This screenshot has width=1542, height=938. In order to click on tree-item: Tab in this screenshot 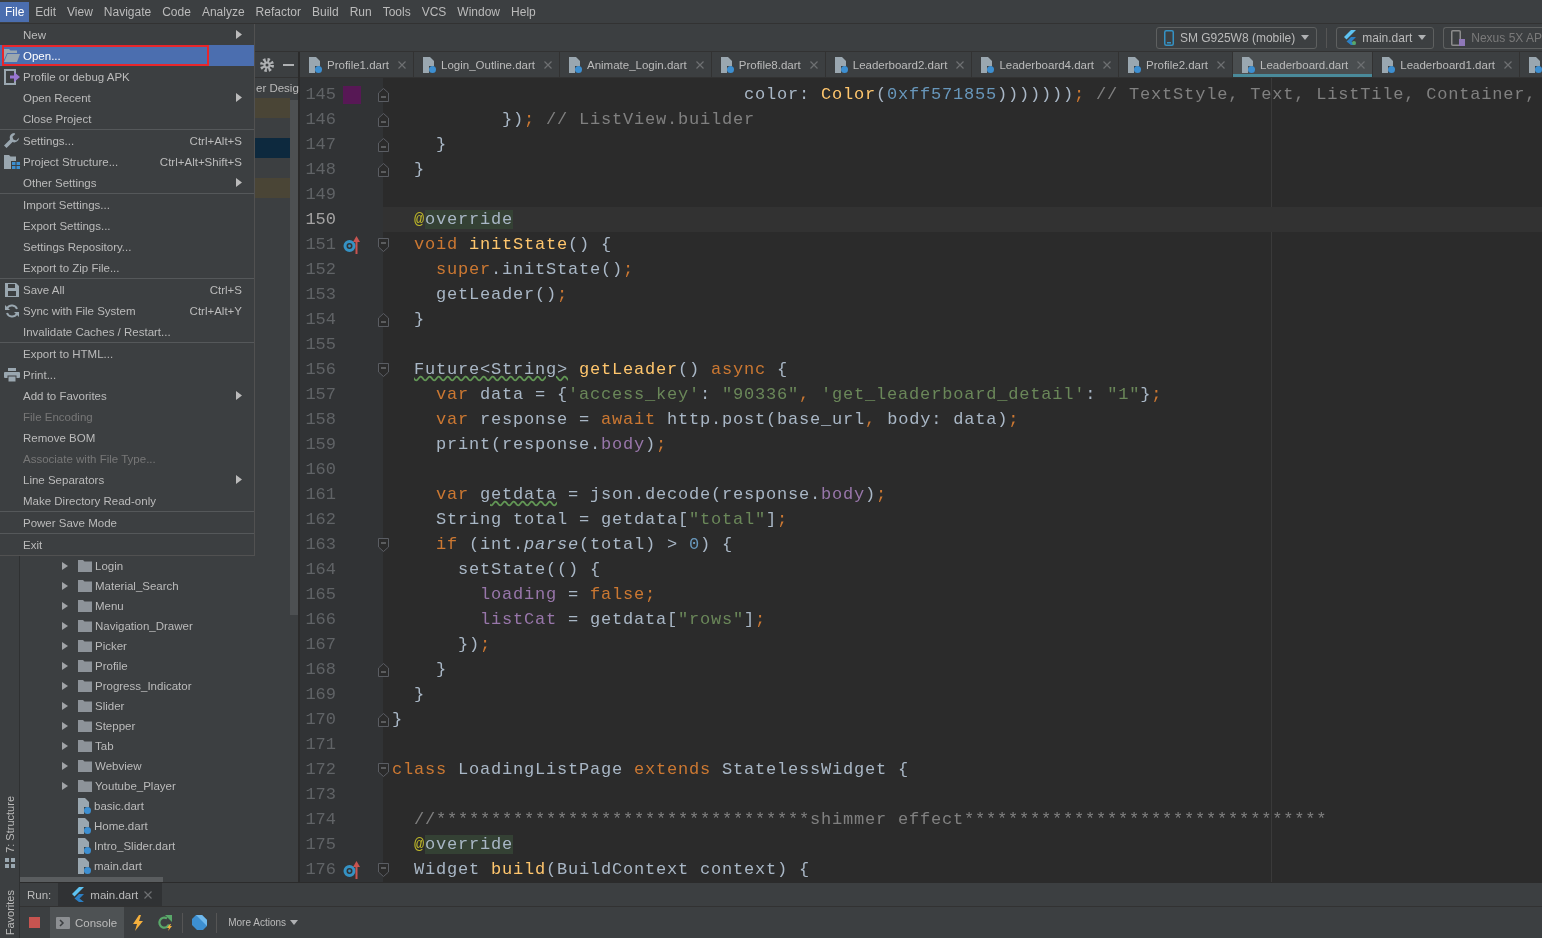, I will do `click(153, 746)`.